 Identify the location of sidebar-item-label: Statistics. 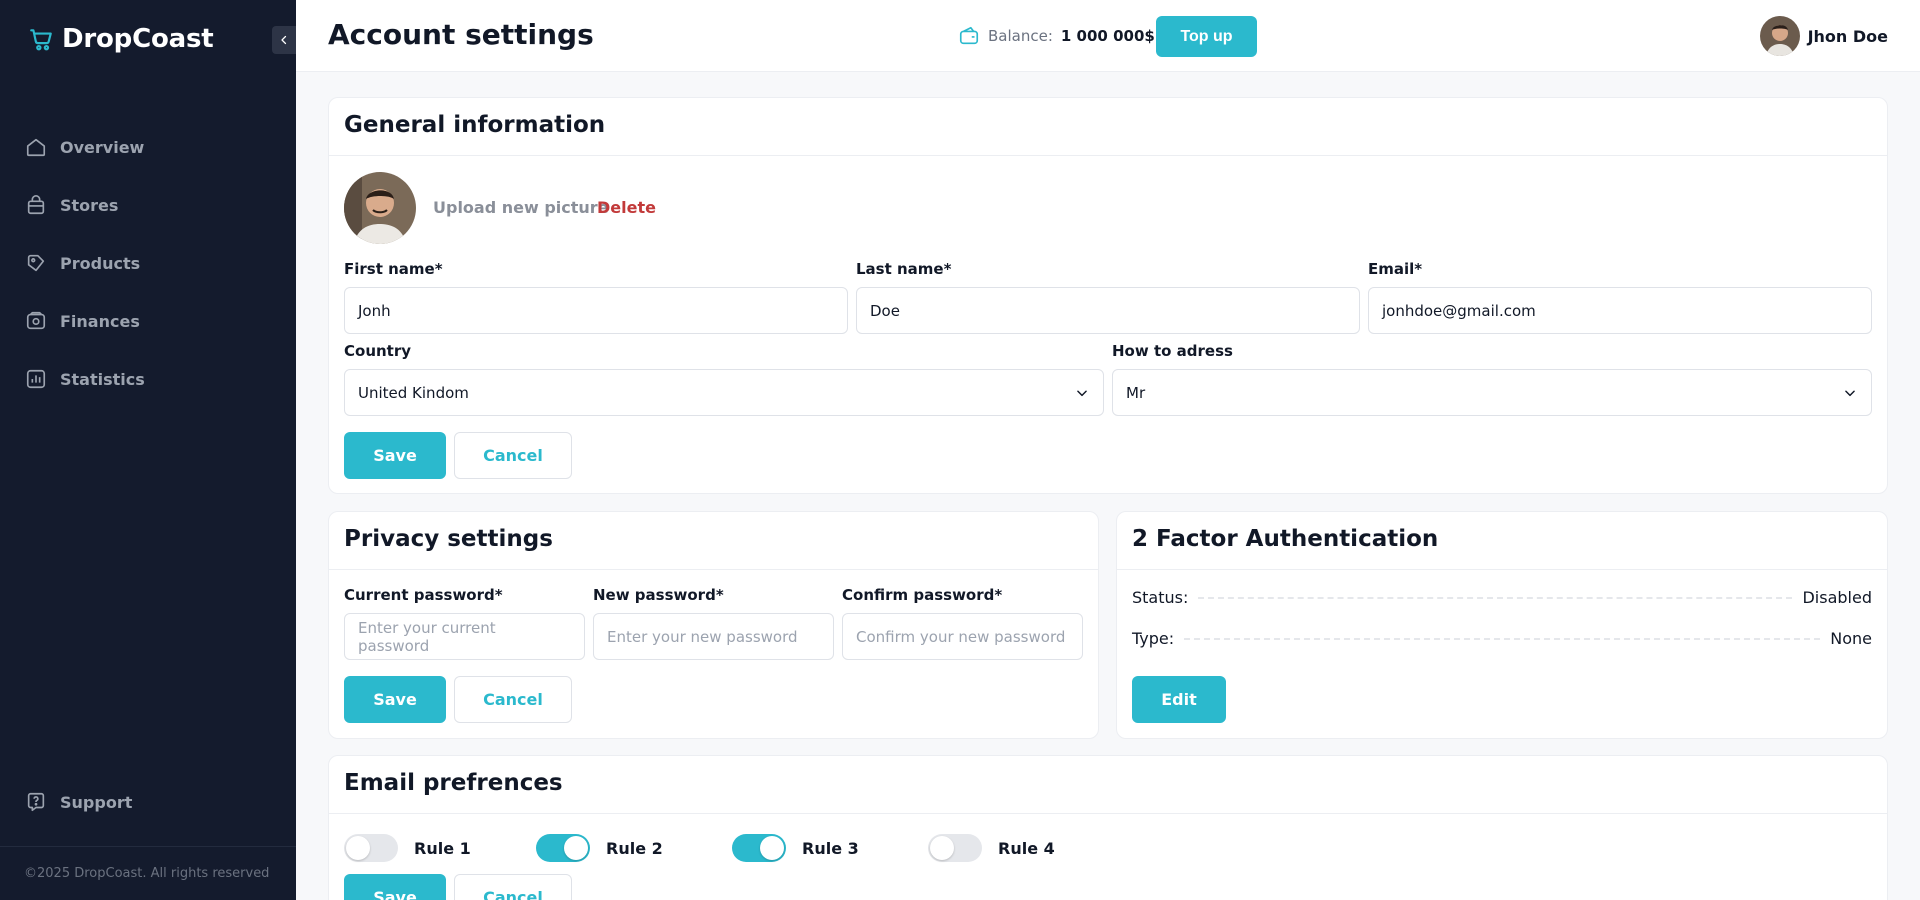
(102, 379).